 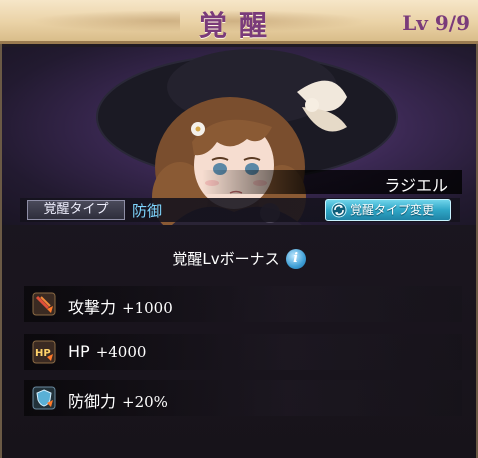 I want to click on hp-icon: HP, so click(x=44, y=352).